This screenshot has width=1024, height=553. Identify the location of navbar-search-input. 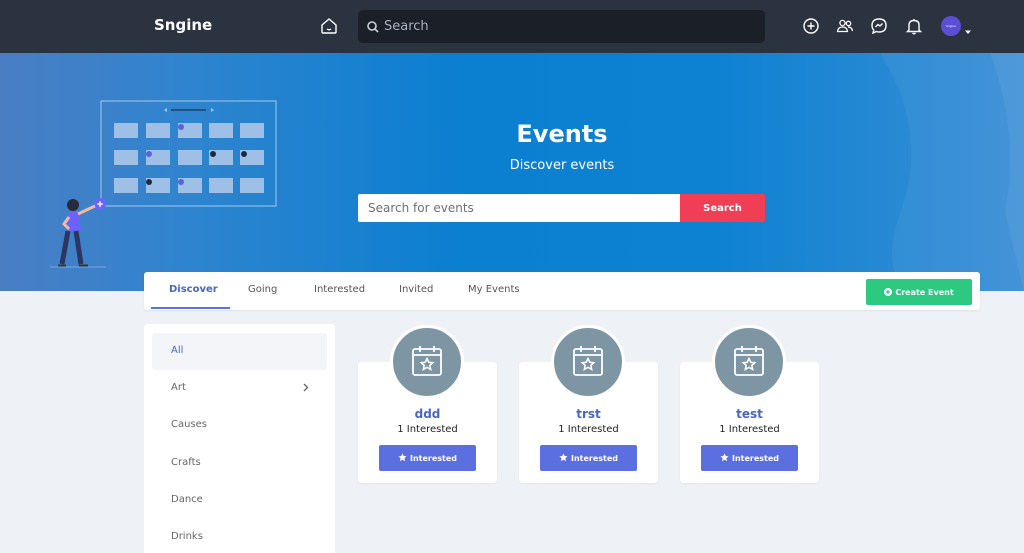
(569, 26).